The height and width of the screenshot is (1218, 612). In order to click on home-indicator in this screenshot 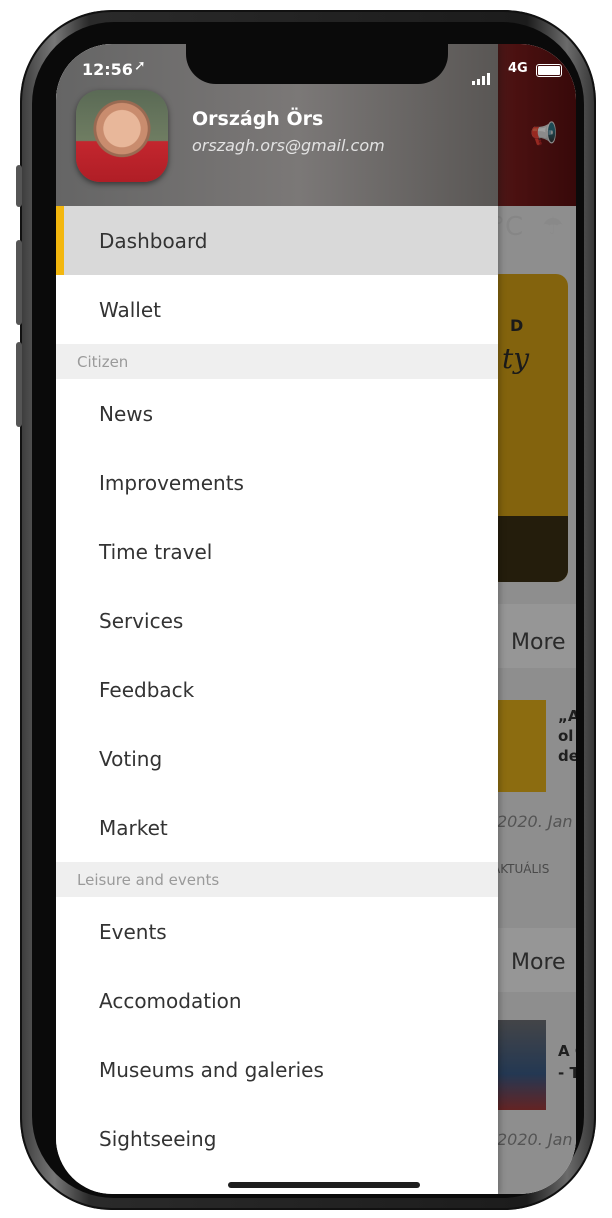, I will do `click(324, 1185)`.